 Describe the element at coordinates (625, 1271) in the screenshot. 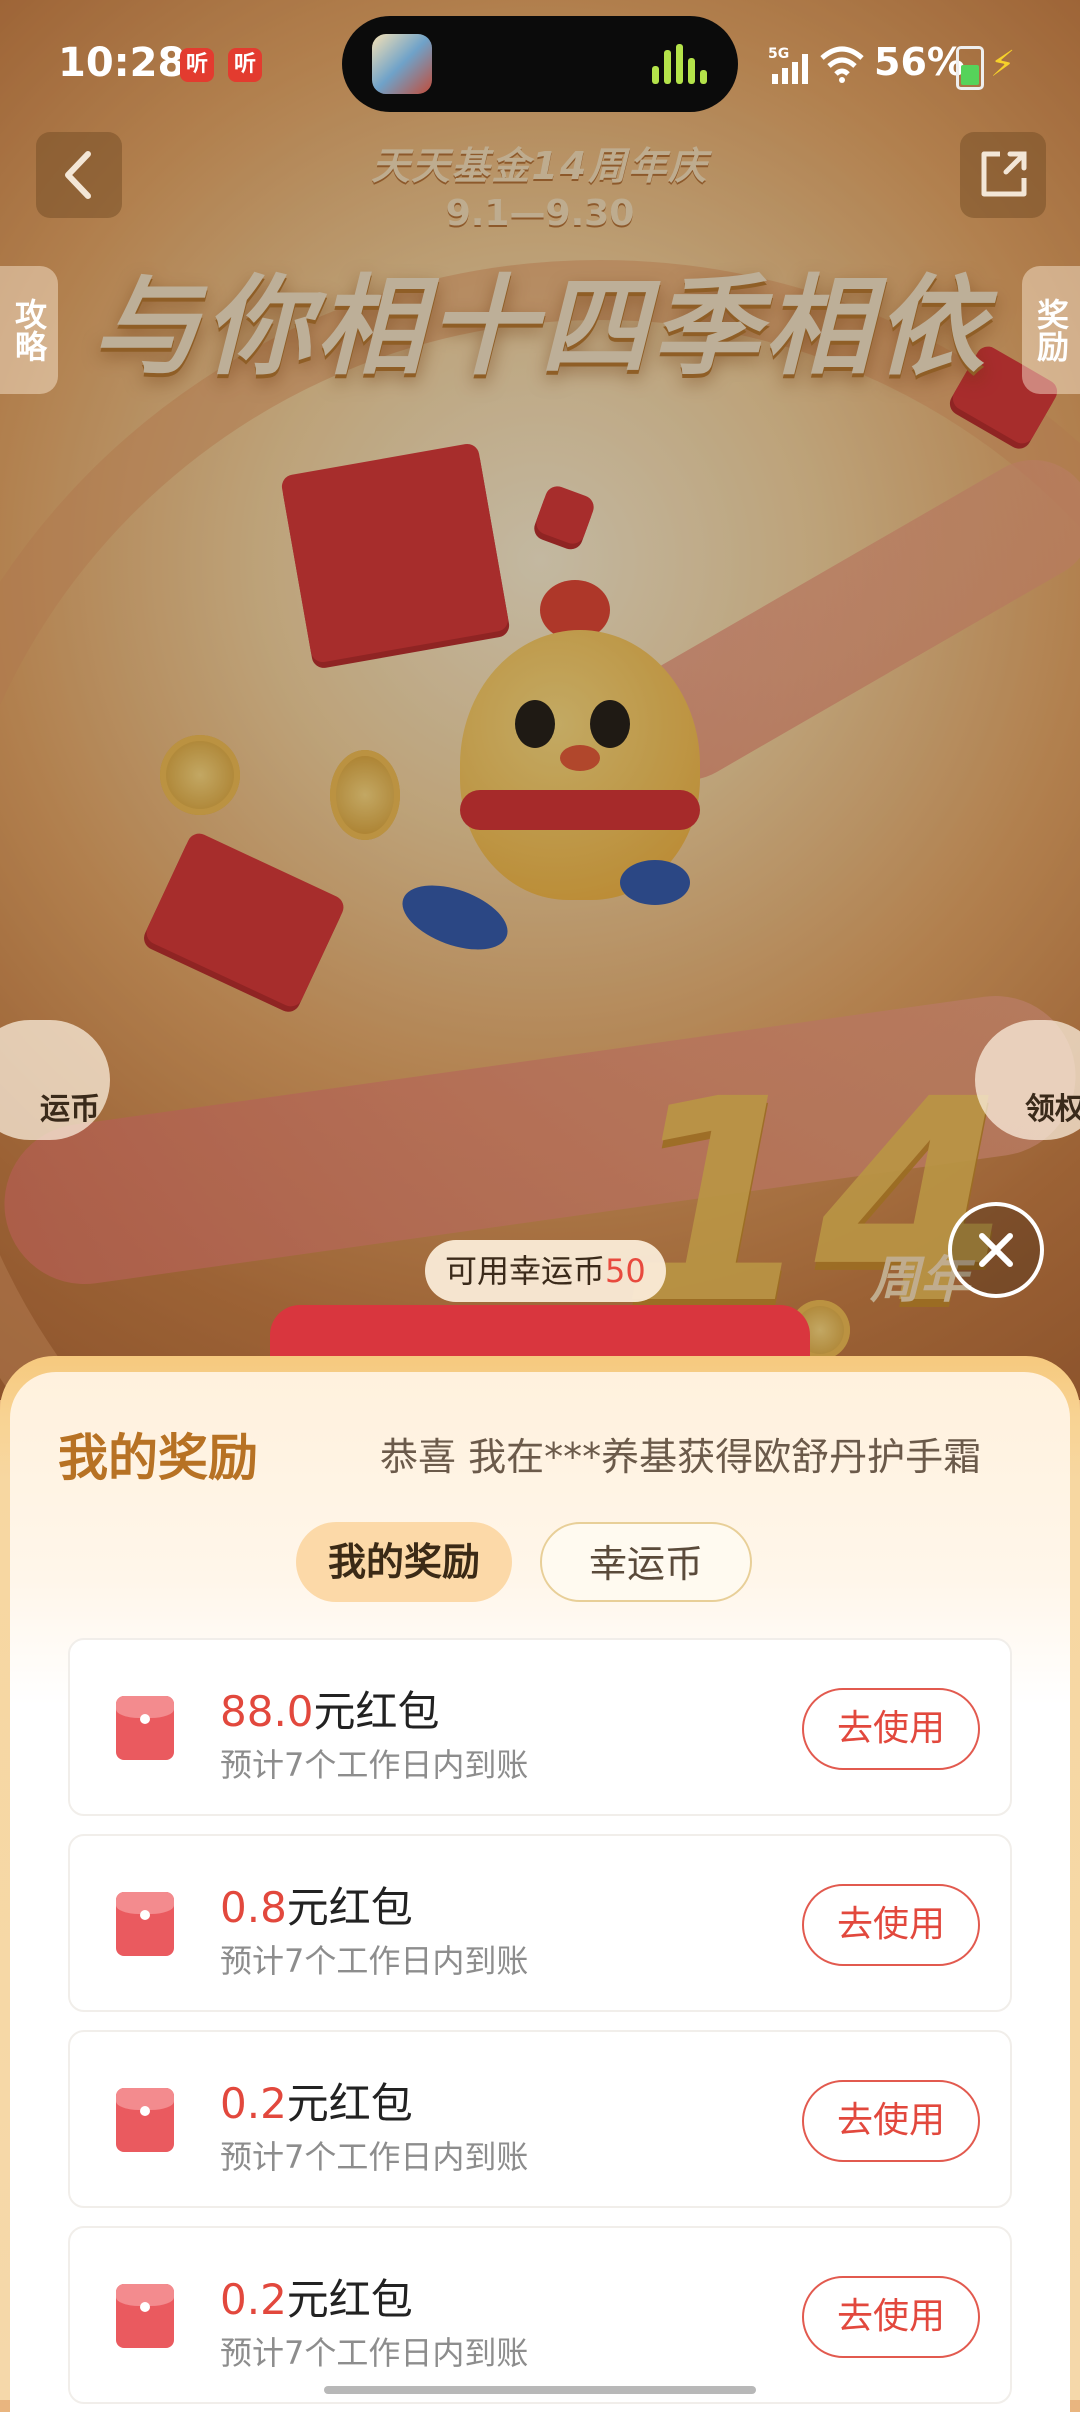

I see `coins-value: 50` at that location.